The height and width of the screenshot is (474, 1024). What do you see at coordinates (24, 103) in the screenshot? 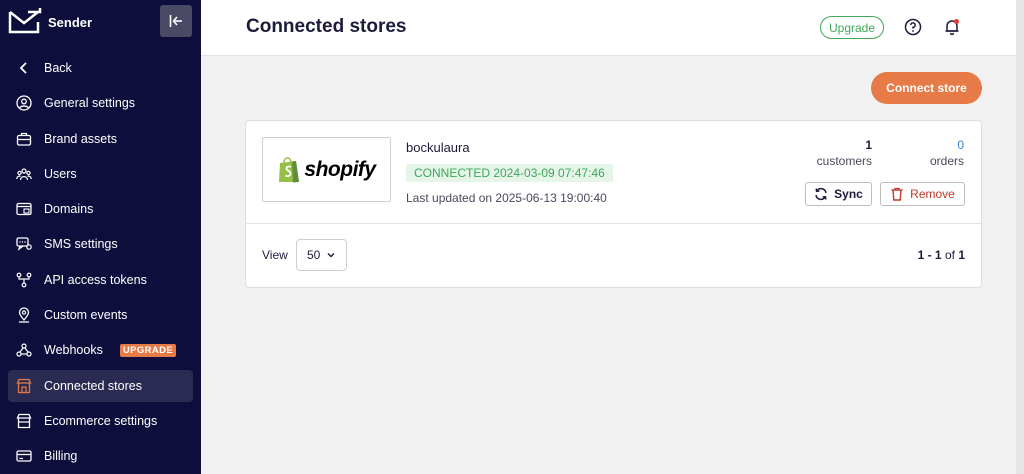
I see `user-circle-icon` at bounding box center [24, 103].